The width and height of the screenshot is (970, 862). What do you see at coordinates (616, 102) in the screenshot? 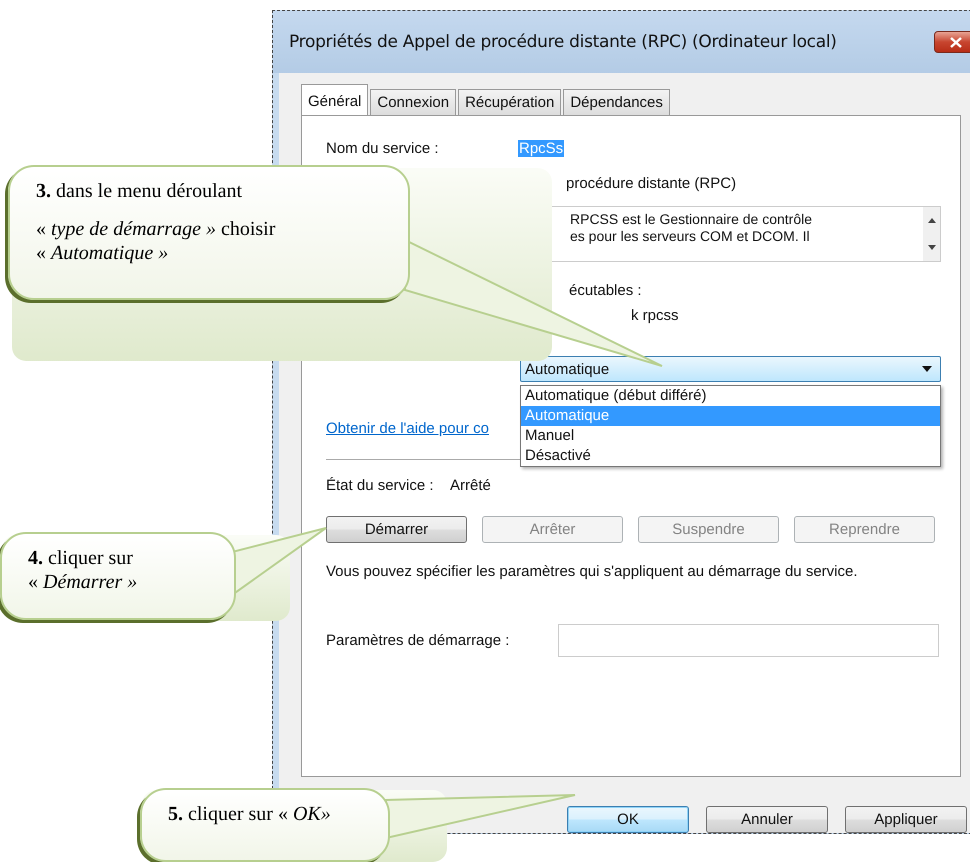
I see `tab: Dépendances` at bounding box center [616, 102].